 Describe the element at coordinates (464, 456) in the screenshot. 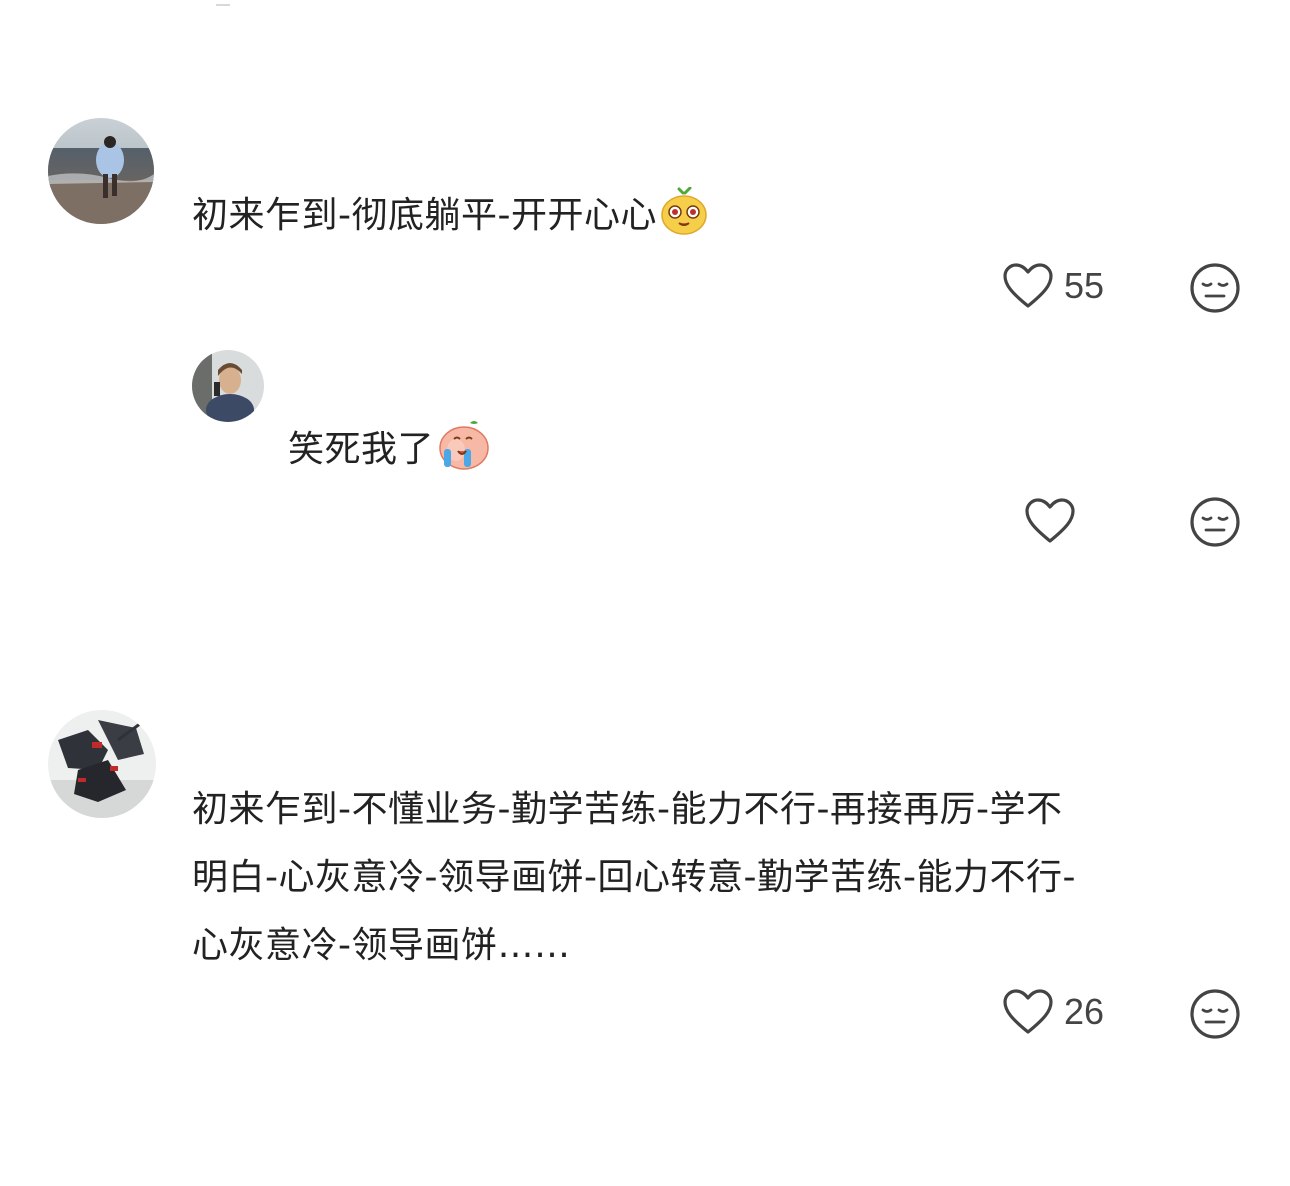

I see `crying-laughing-peach-emoji-icon` at that location.